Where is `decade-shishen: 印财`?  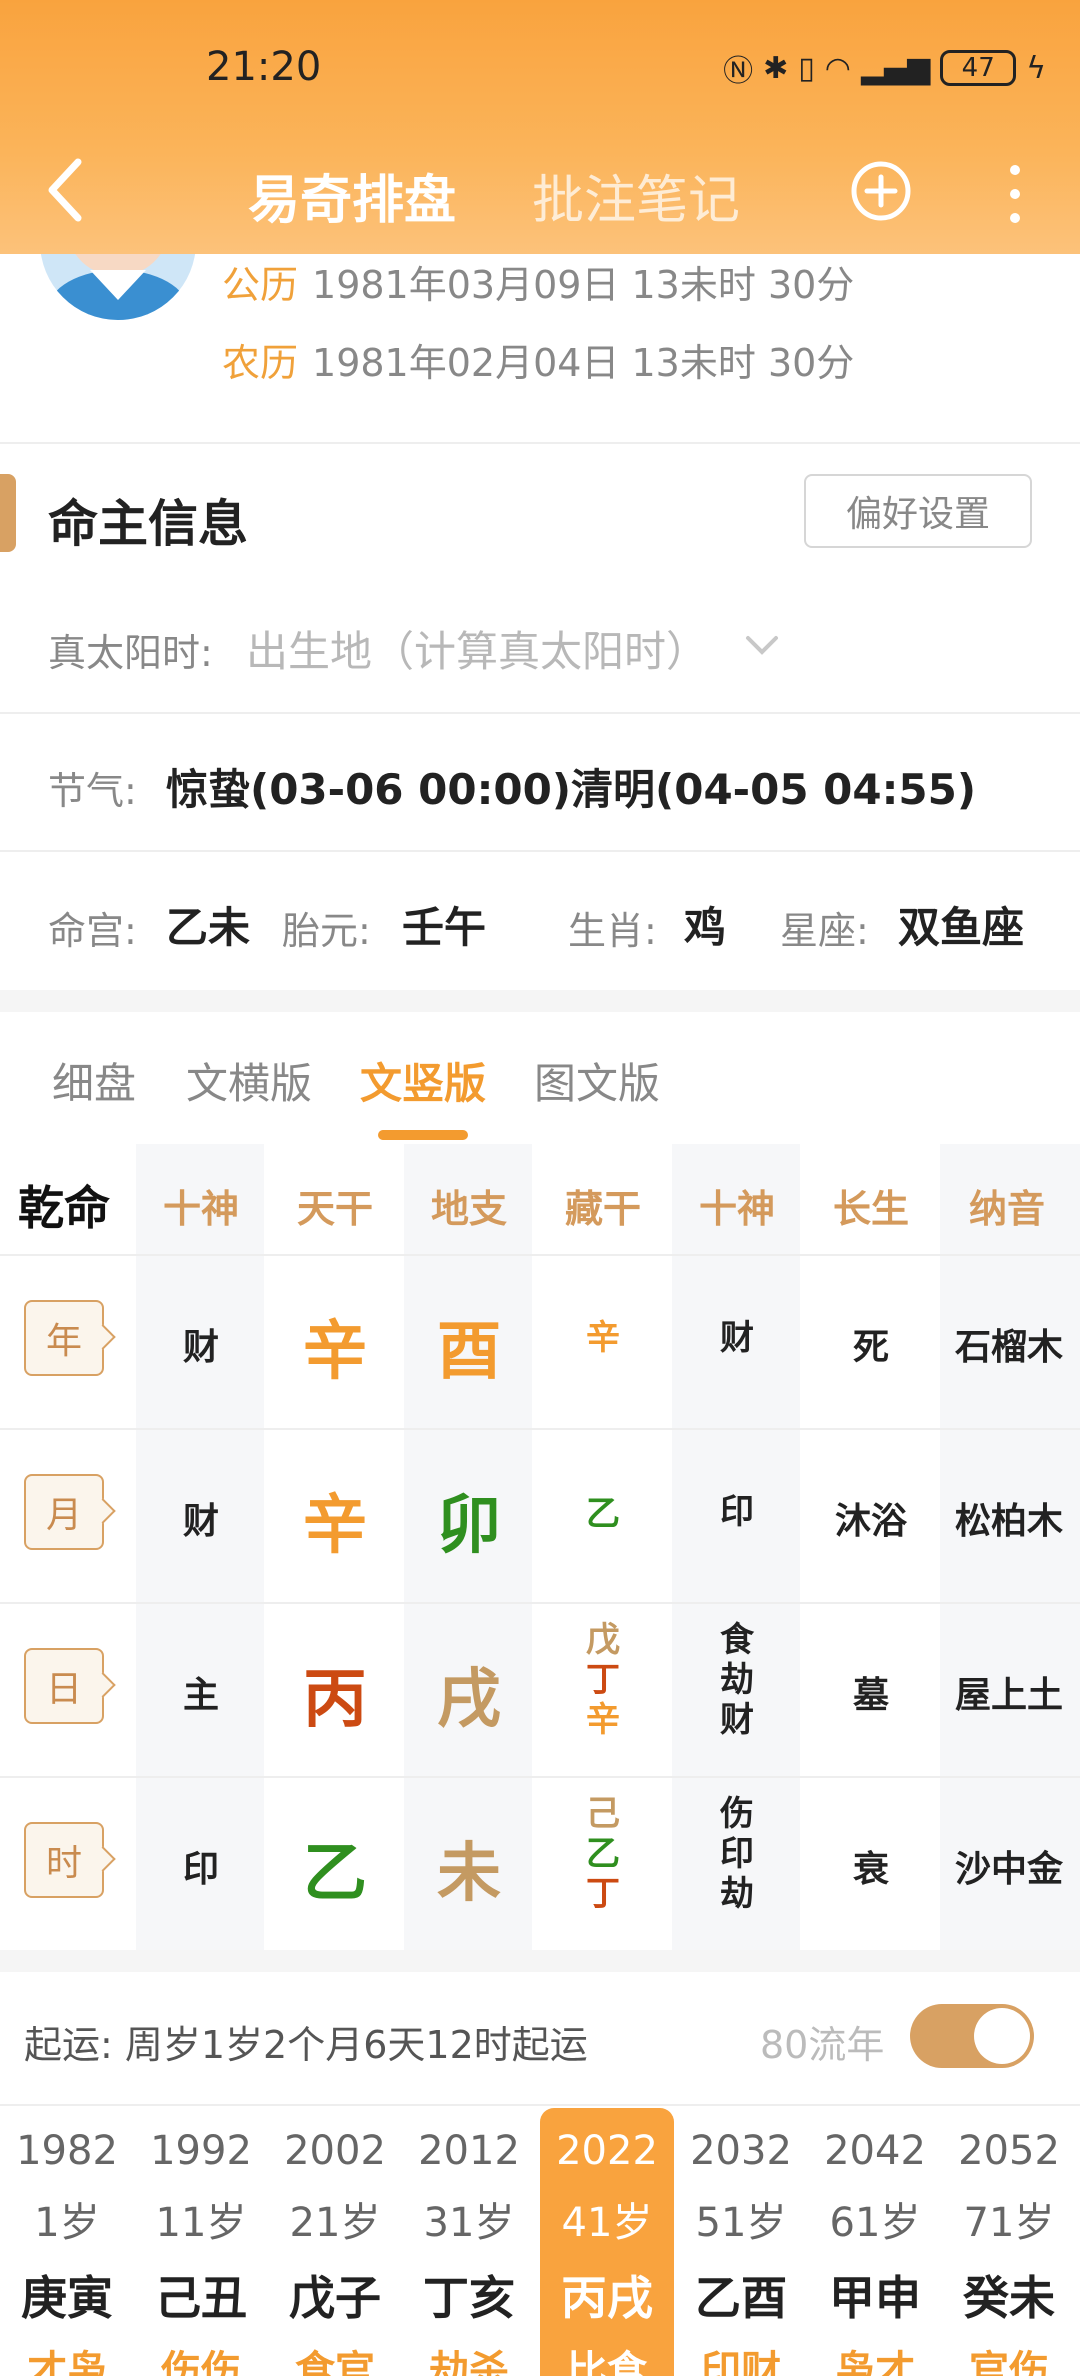
decade-shishen: 印财 is located at coordinates (741, 2362).